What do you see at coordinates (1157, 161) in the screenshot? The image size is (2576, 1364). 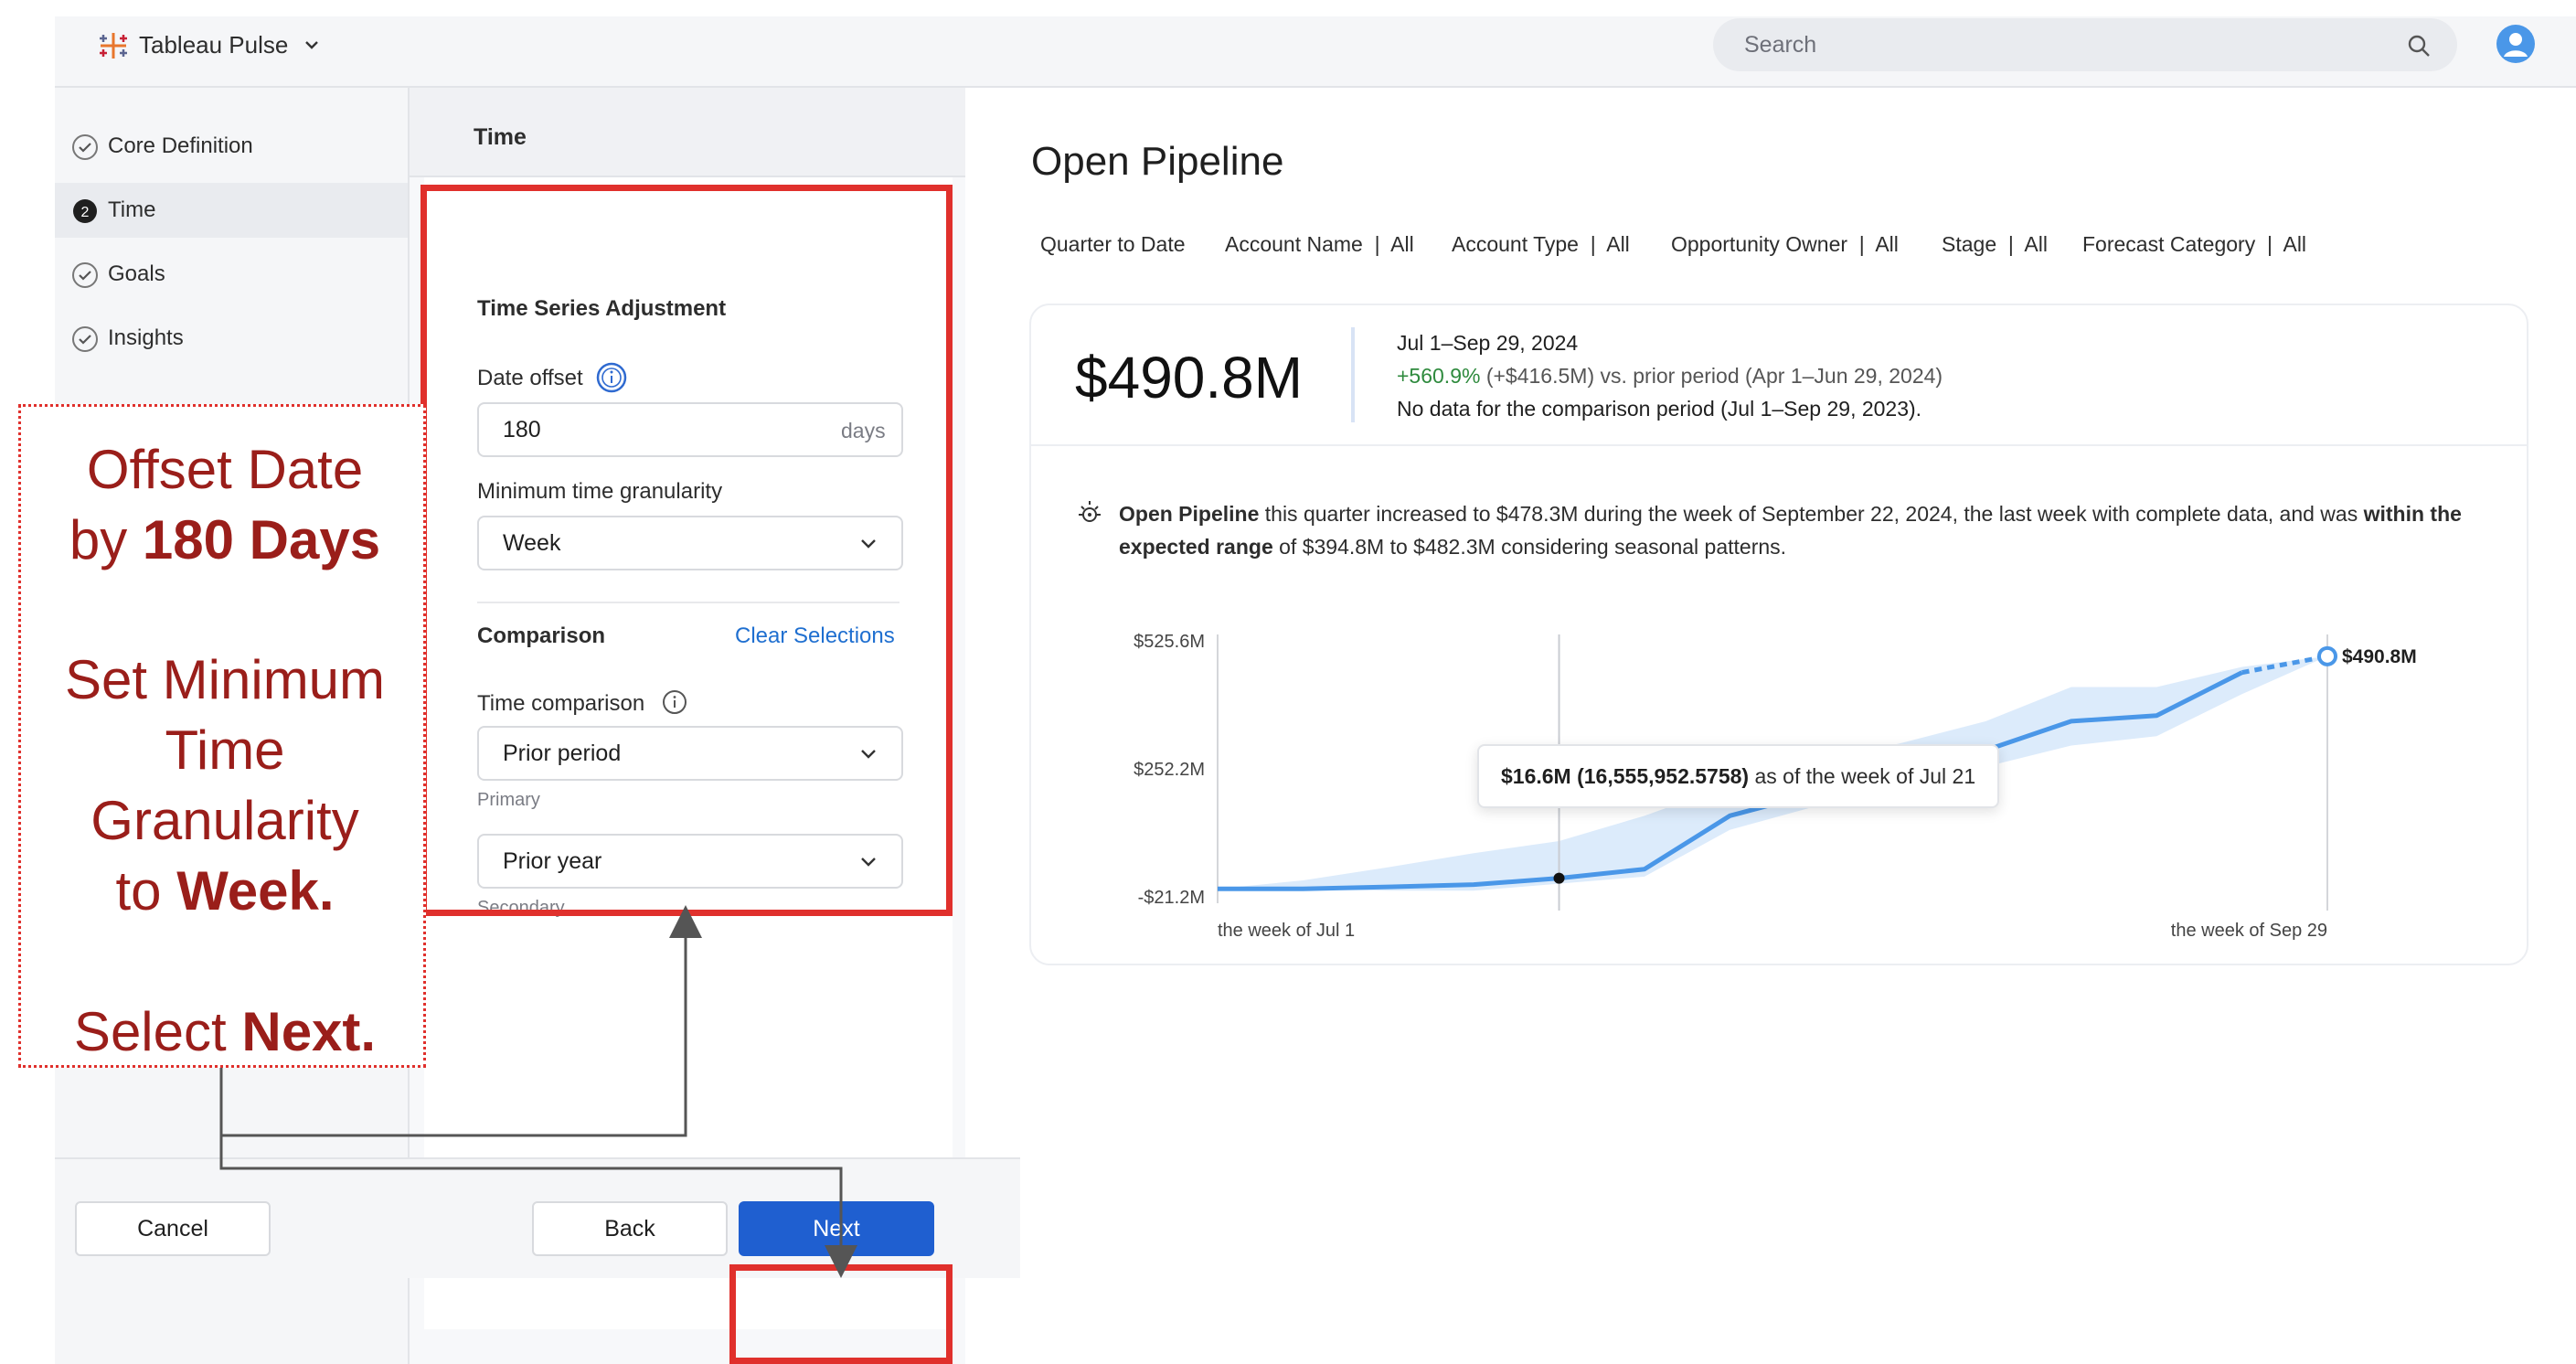 I see `metric-title: Open Pipeline` at bounding box center [1157, 161].